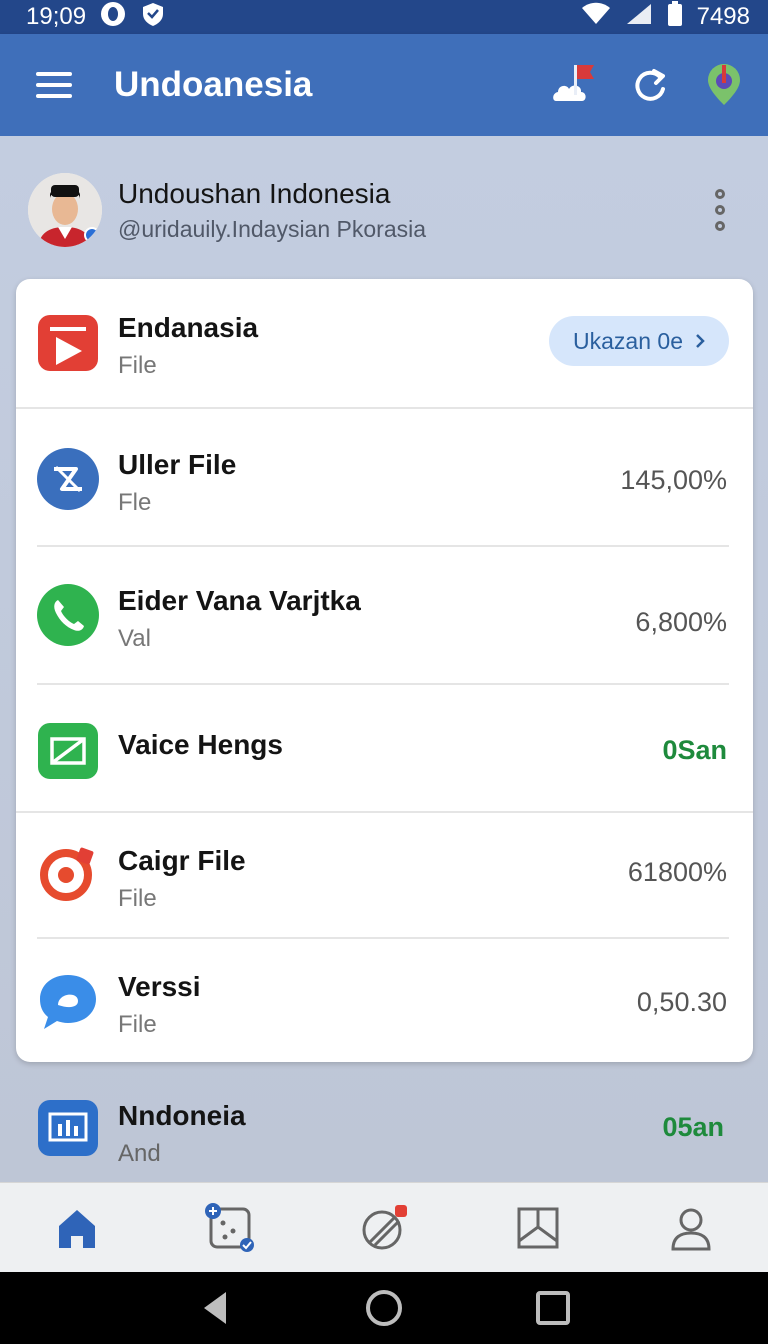 This screenshot has height=1344, width=768. I want to click on video-play-icon, so click(68, 343).